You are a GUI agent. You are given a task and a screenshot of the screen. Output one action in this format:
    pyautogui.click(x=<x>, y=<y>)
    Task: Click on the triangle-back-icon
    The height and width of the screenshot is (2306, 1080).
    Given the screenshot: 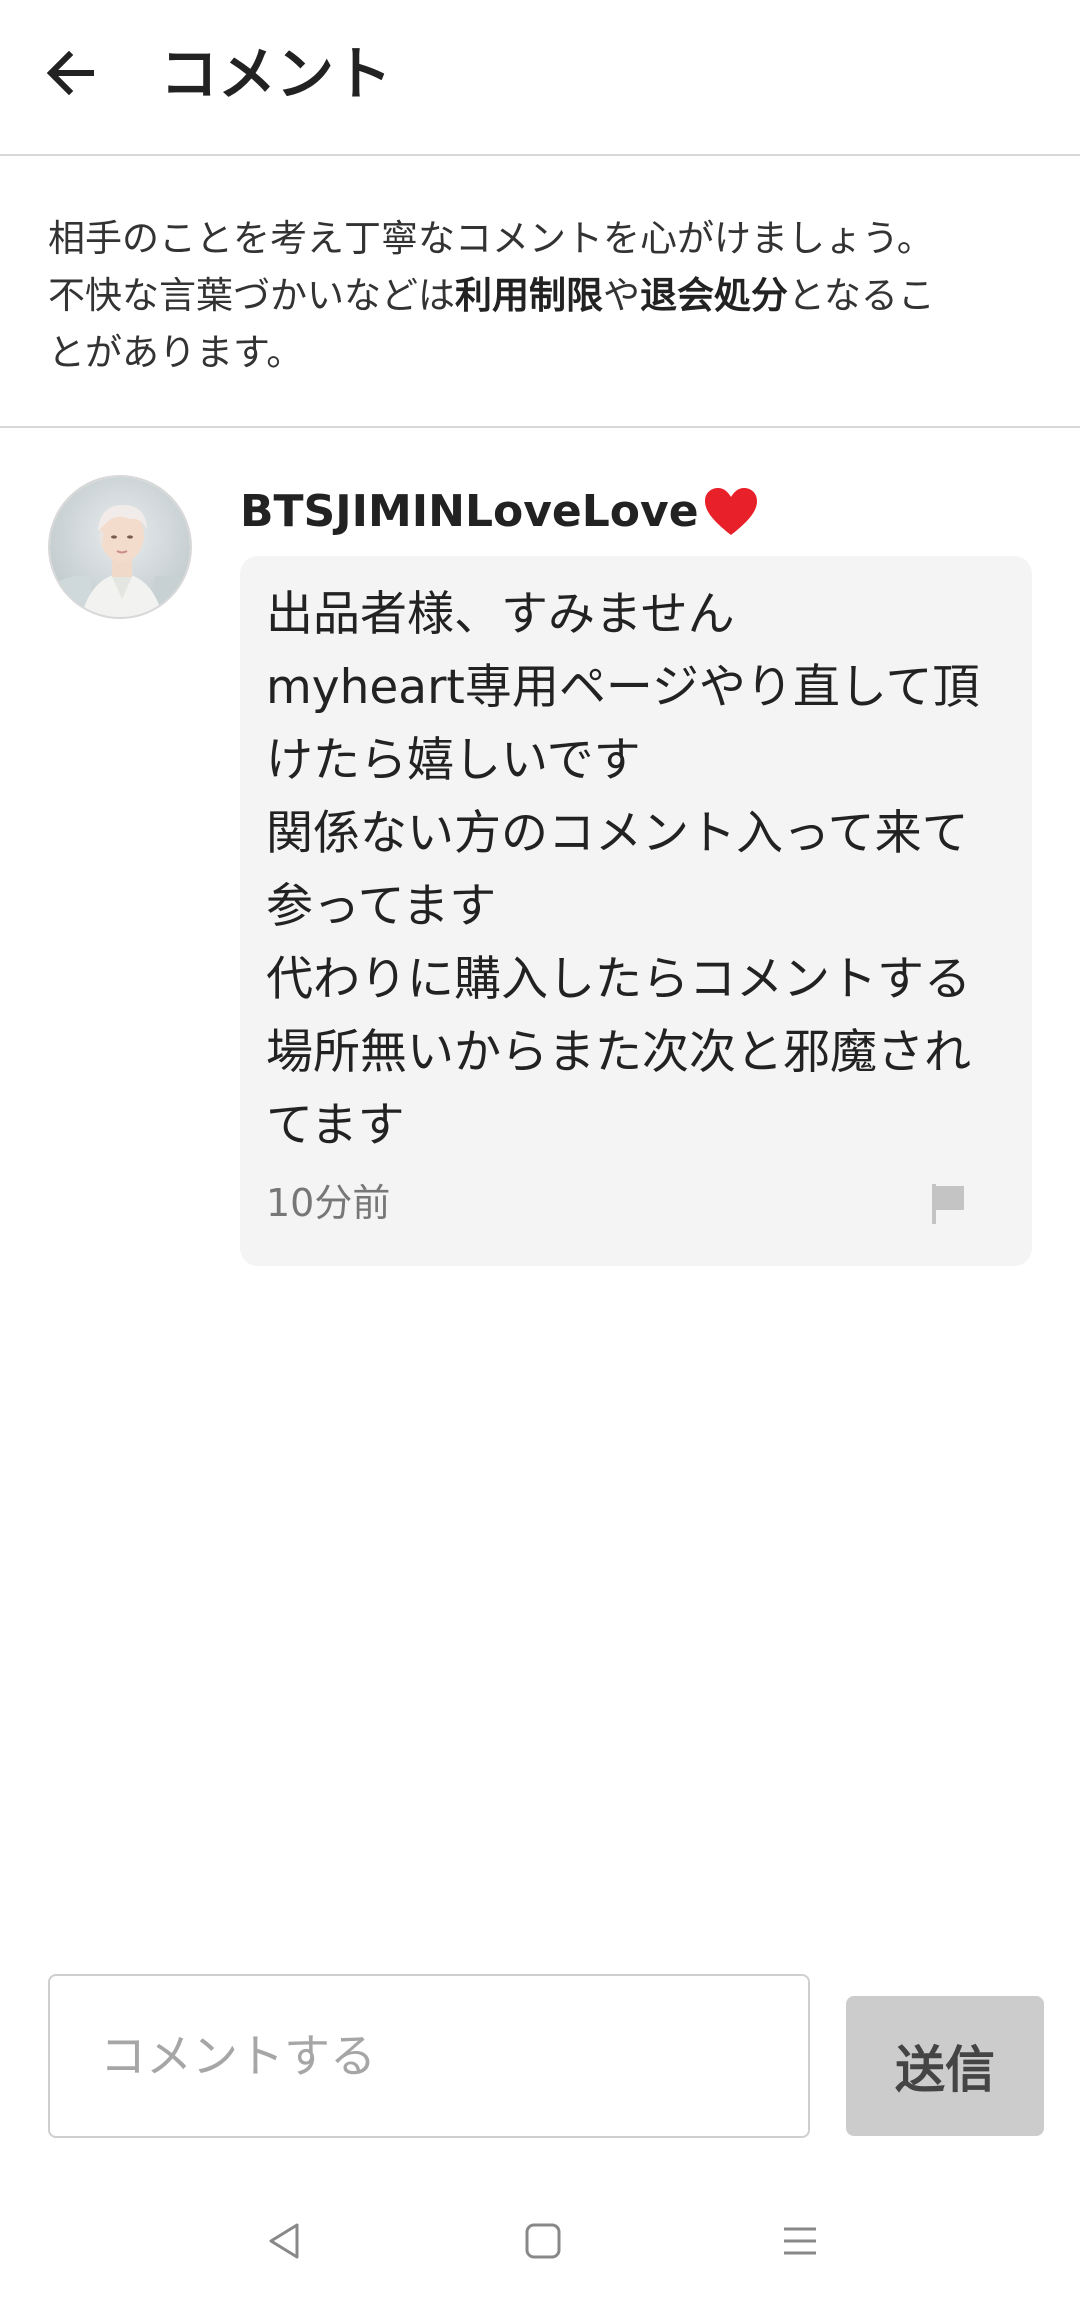 What is the action you would take?
    pyautogui.click(x=284, y=2241)
    